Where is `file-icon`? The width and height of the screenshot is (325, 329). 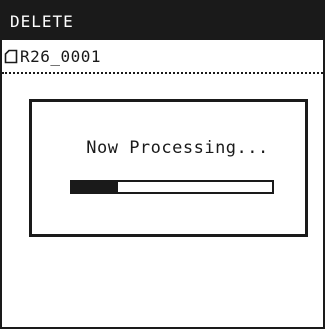
file-icon is located at coordinates (11, 56).